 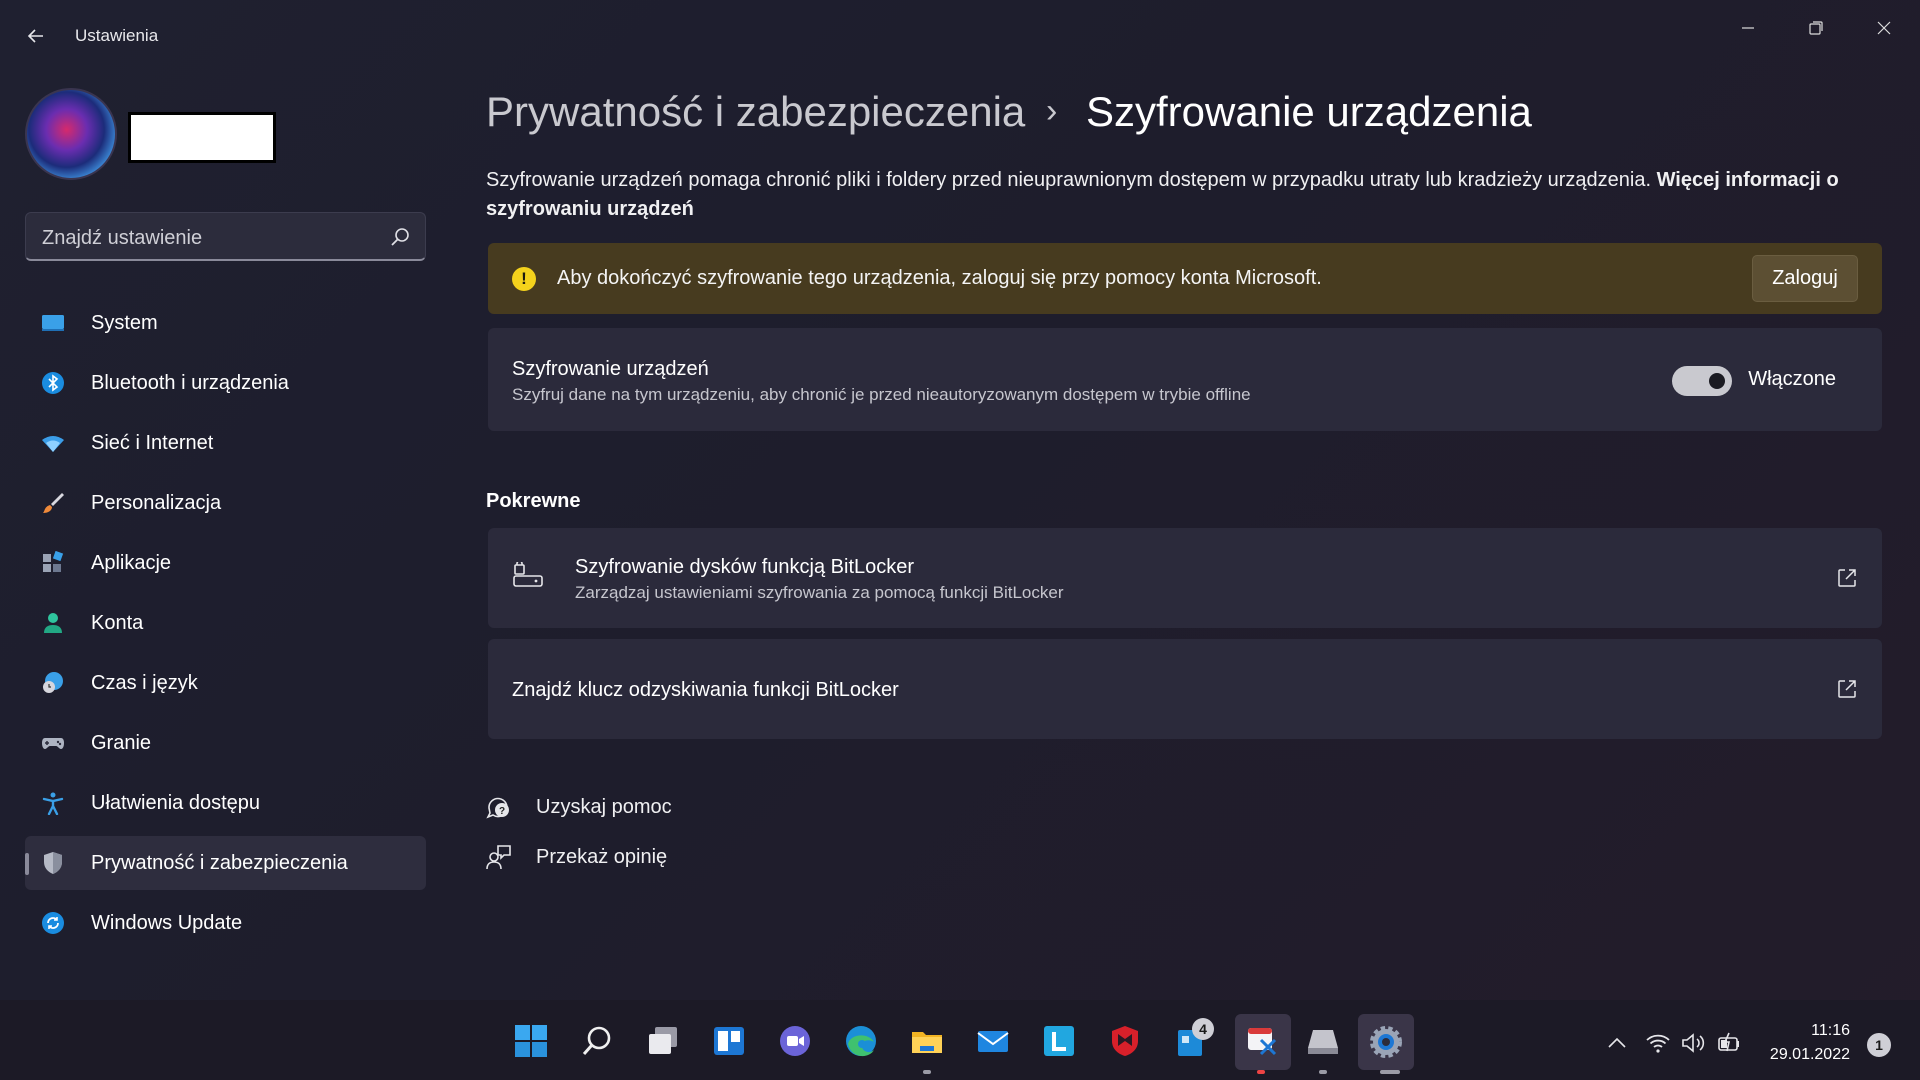 What do you see at coordinates (117, 35) in the screenshot?
I see `app-title: Ustawienia` at bounding box center [117, 35].